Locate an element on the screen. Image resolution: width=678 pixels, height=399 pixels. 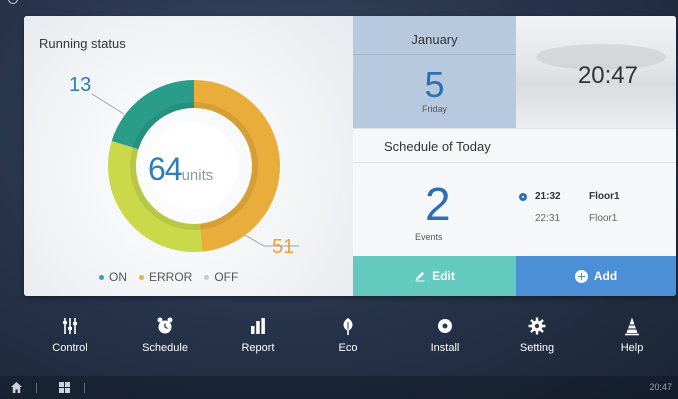
clock-panel: 20:47 is located at coordinates (596, 72).